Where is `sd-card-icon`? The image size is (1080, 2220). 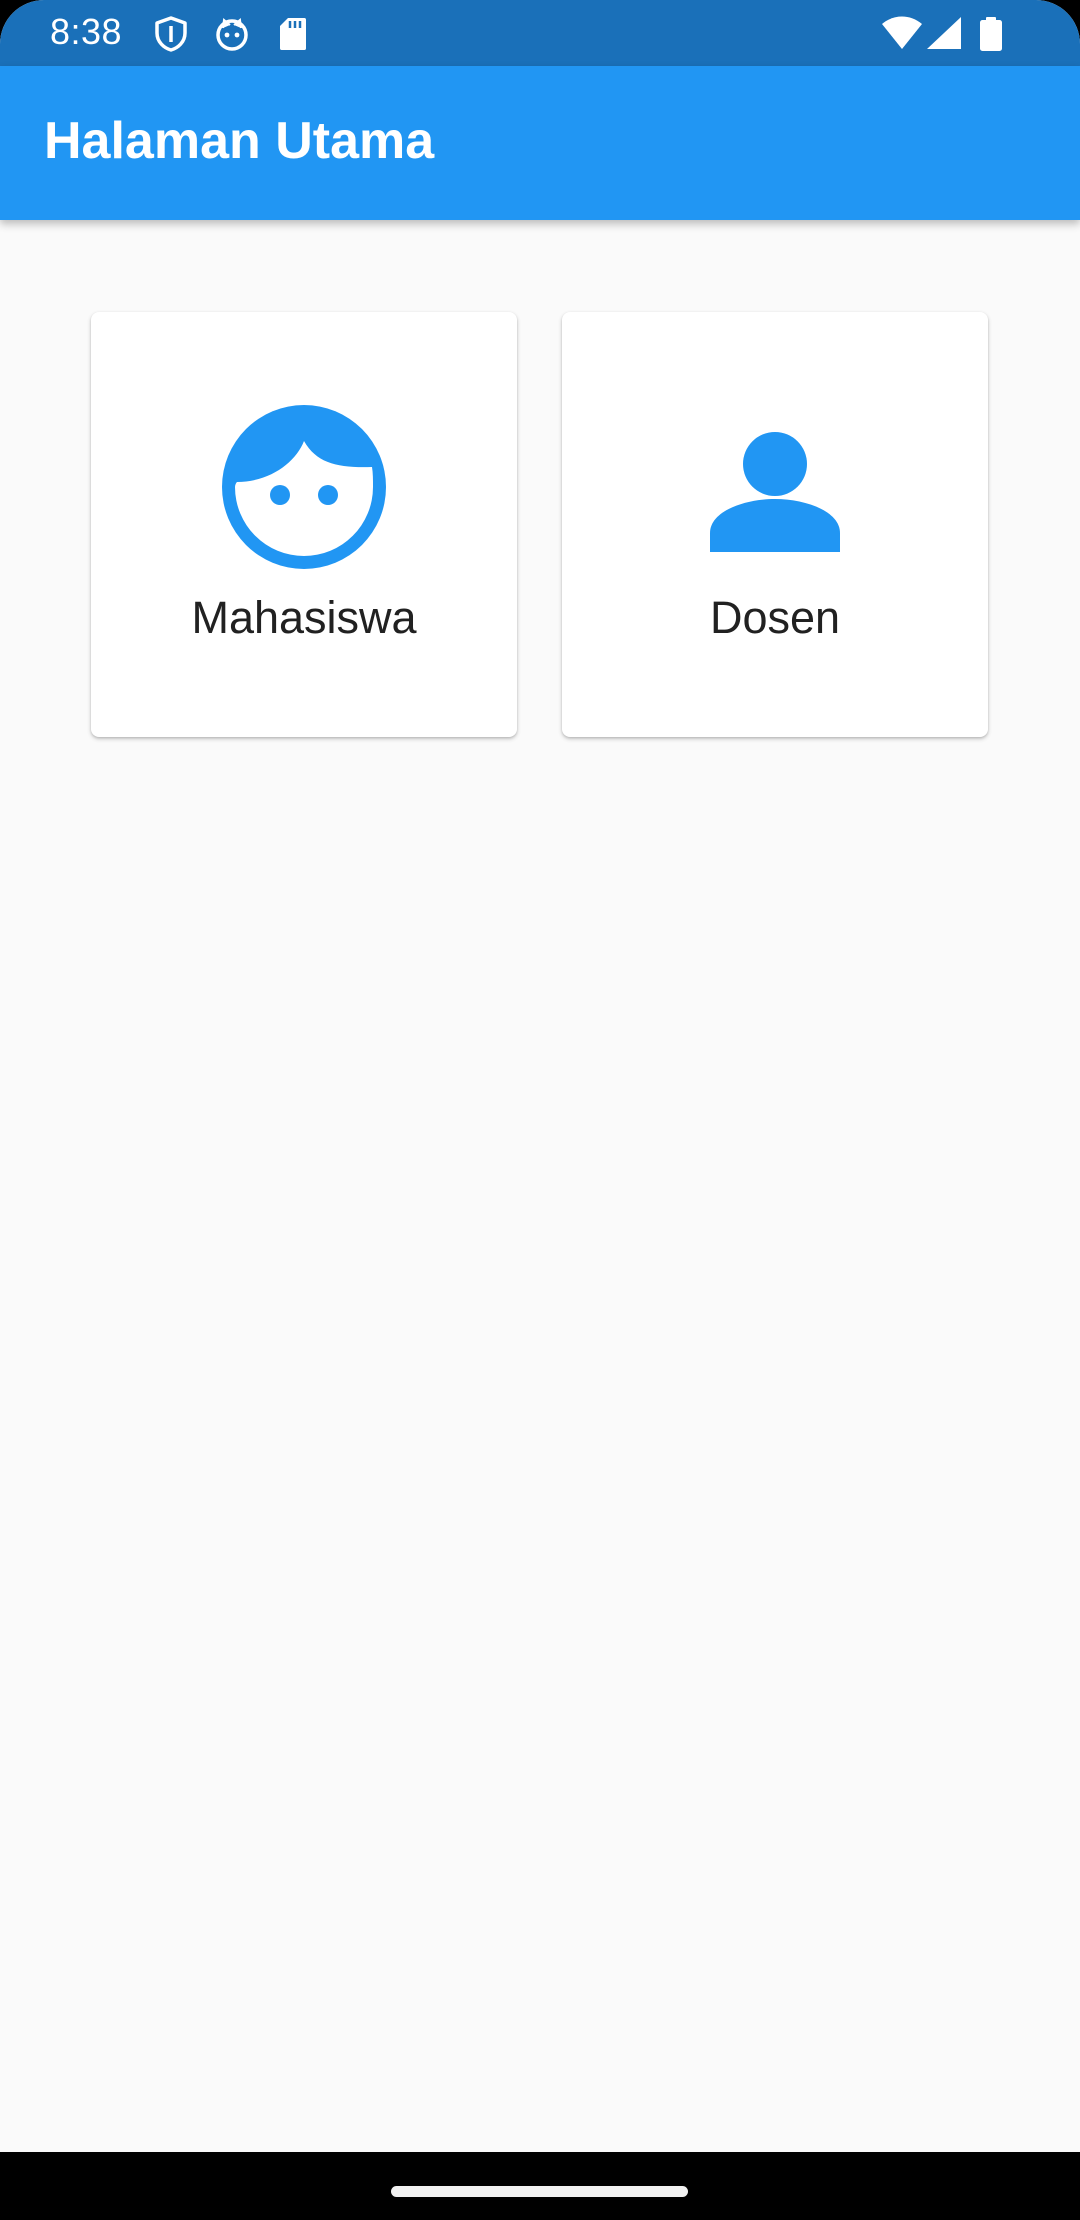
sd-card-icon is located at coordinates (293, 34).